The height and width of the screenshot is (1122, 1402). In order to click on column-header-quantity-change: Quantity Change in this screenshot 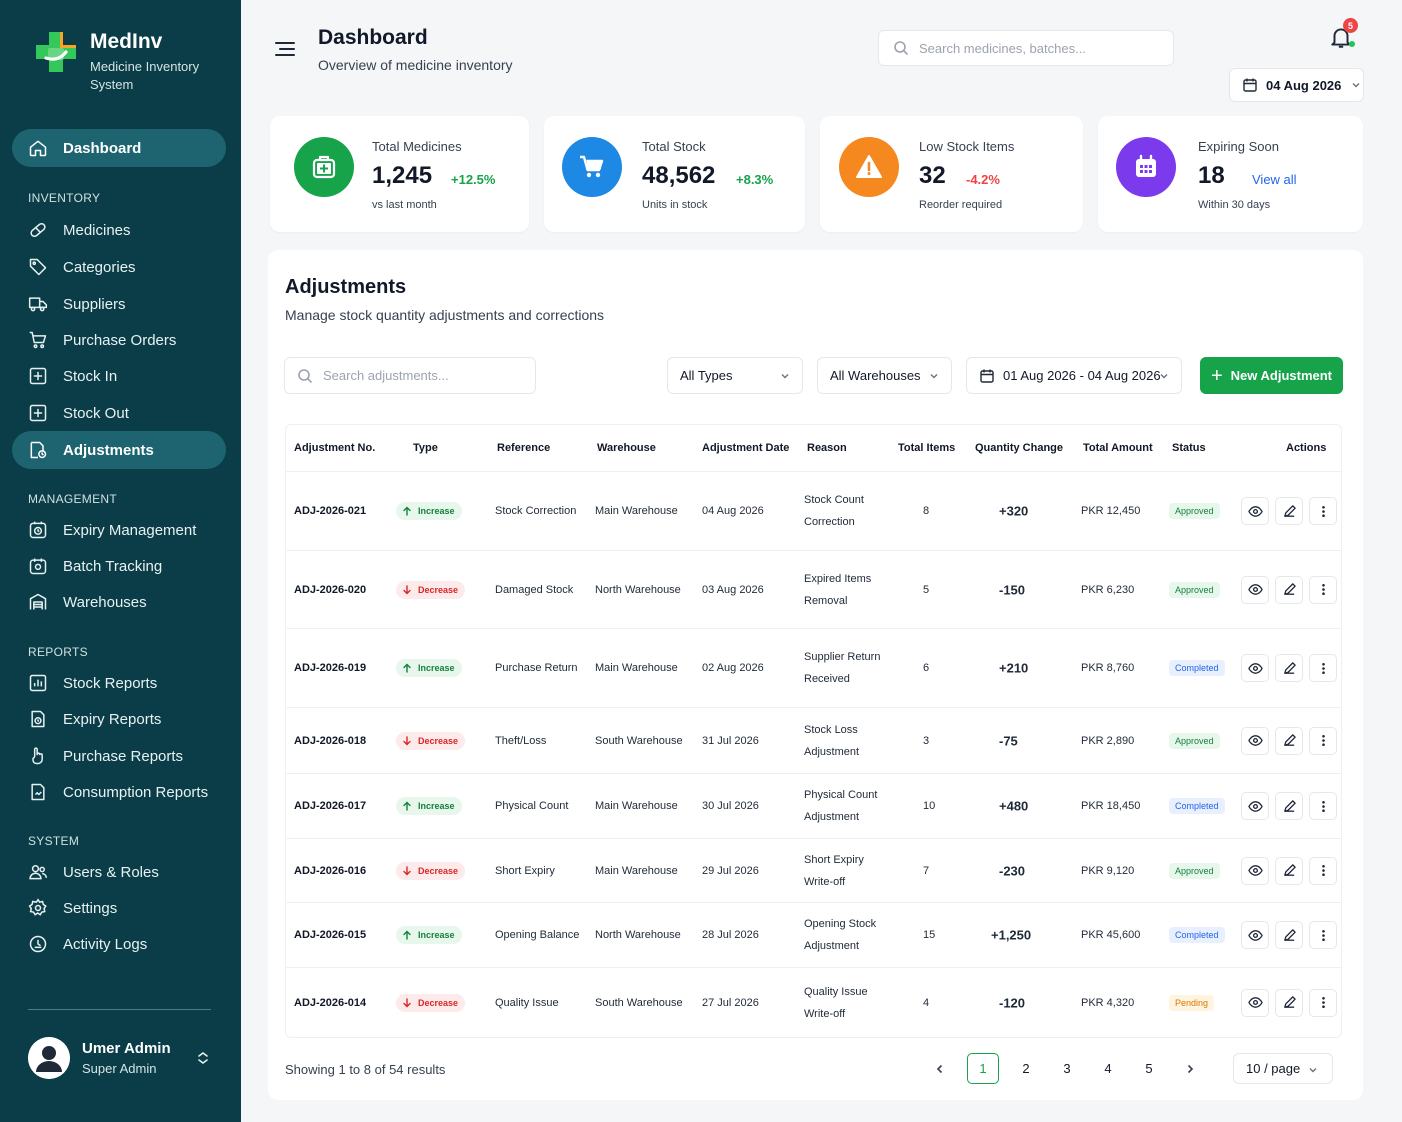, I will do `click(1019, 448)`.